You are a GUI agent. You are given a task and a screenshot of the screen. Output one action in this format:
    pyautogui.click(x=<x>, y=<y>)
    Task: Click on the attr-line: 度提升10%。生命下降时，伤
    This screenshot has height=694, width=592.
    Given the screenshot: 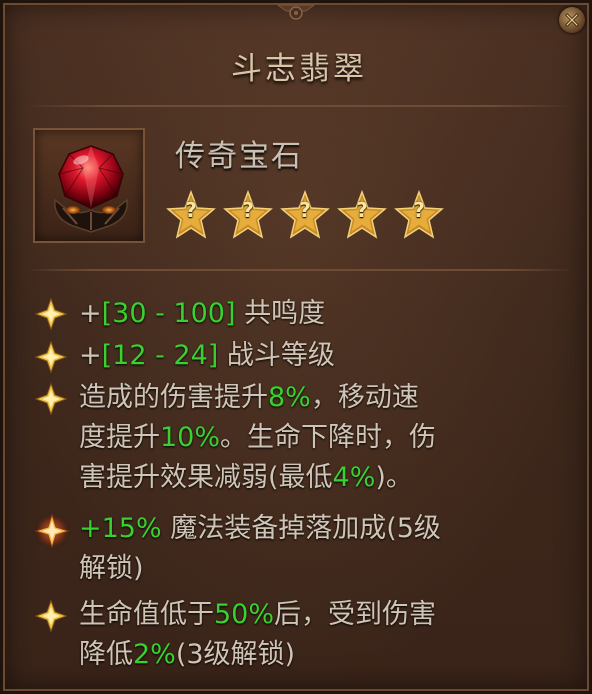 What is the action you would take?
    pyautogui.click(x=329, y=438)
    